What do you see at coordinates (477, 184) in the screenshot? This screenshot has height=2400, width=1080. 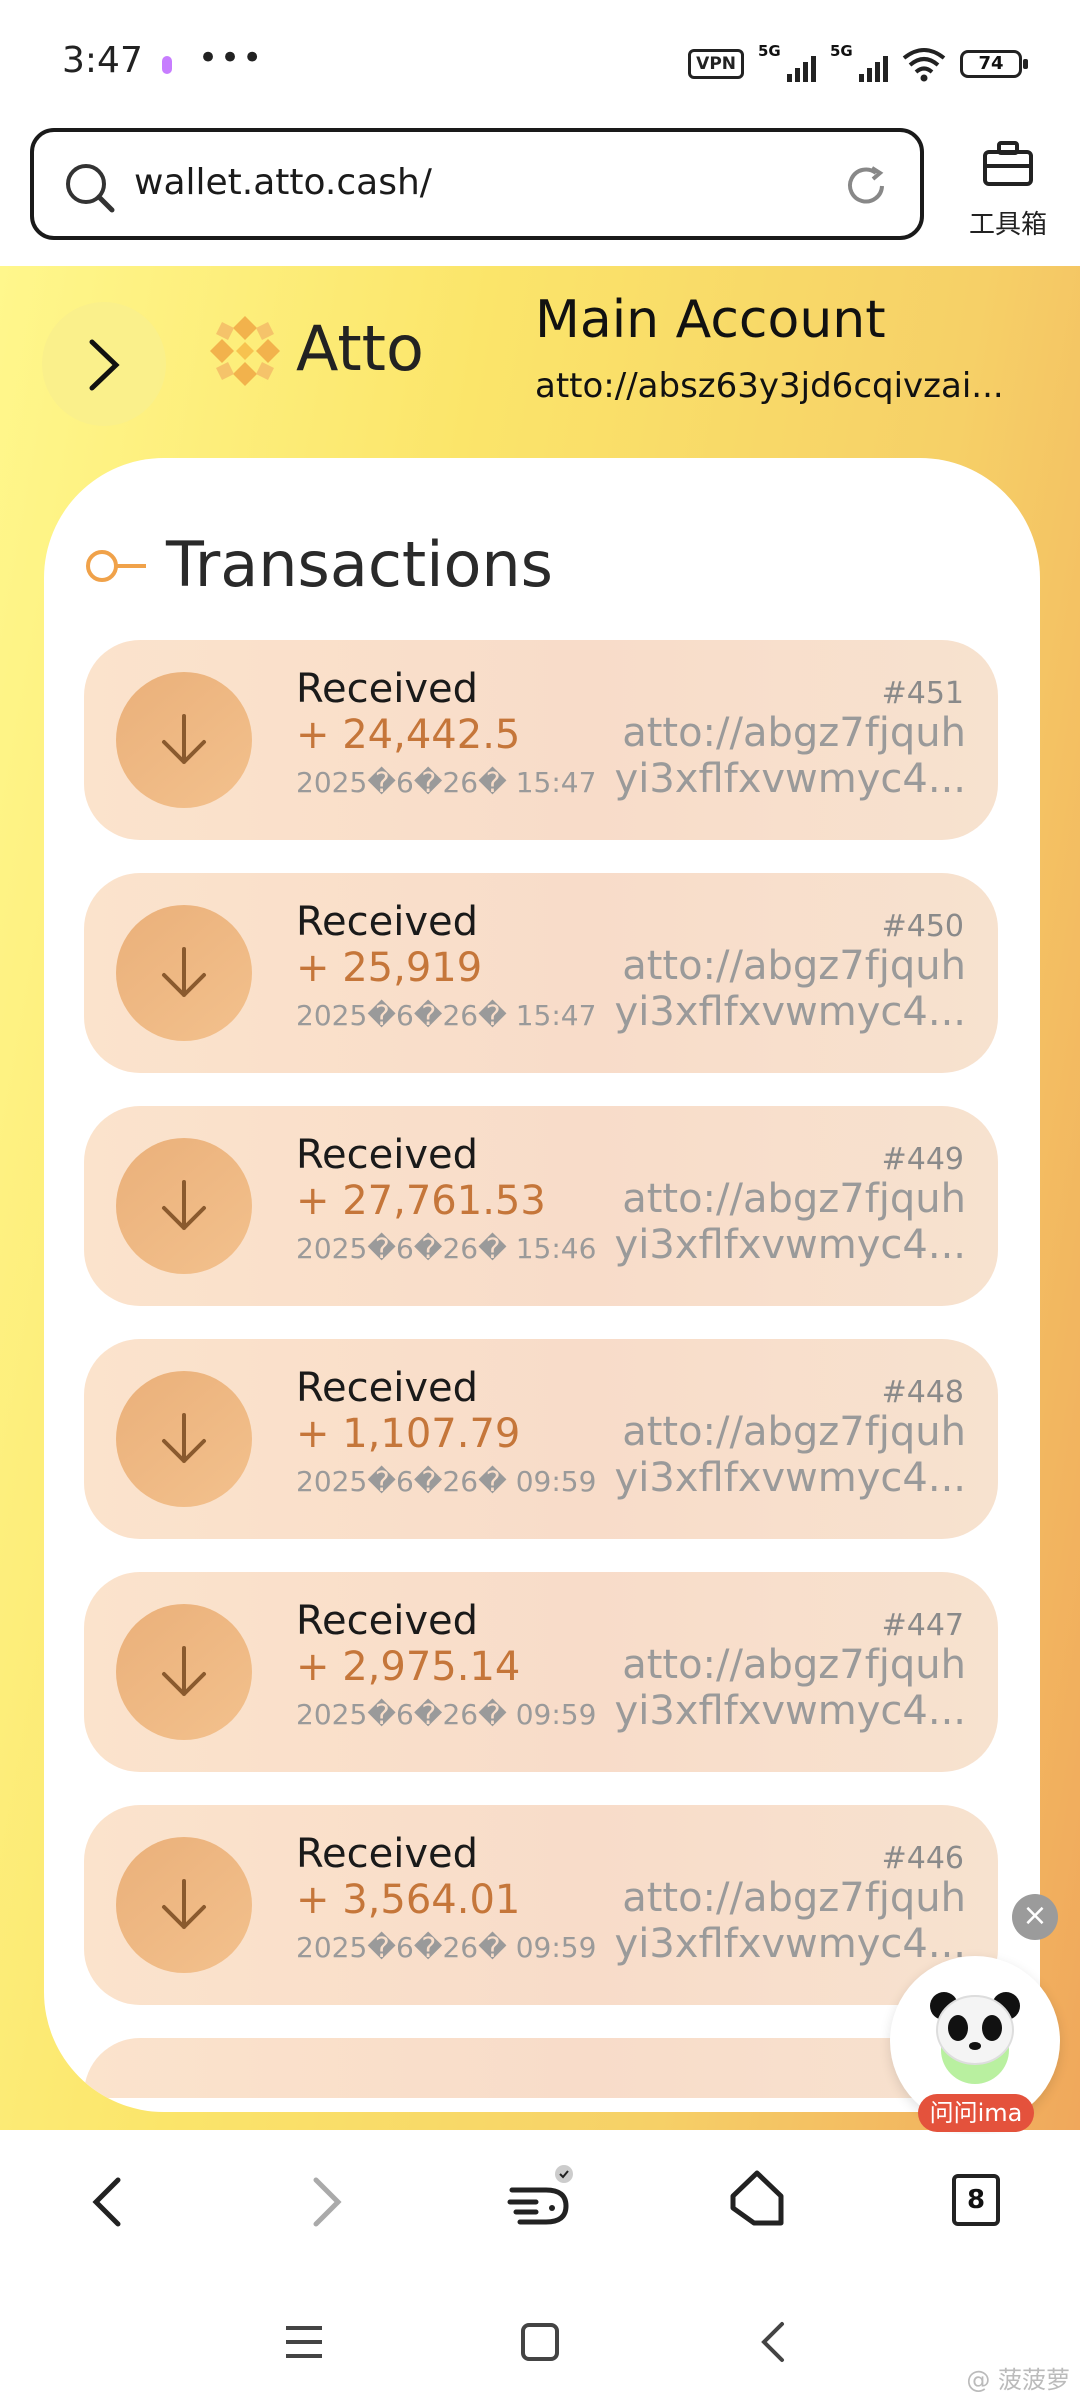 I see `address-bar: wallet.atto.cash/` at bounding box center [477, 184].